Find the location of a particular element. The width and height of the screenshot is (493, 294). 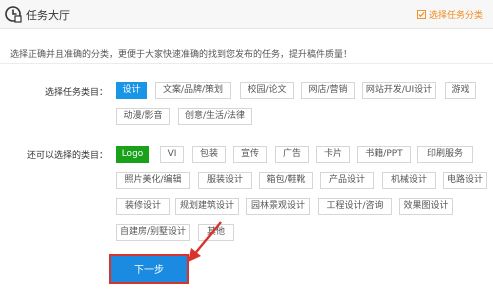

sub-category-label: 还可以选择的类目： is located at coordinates (67, 156).